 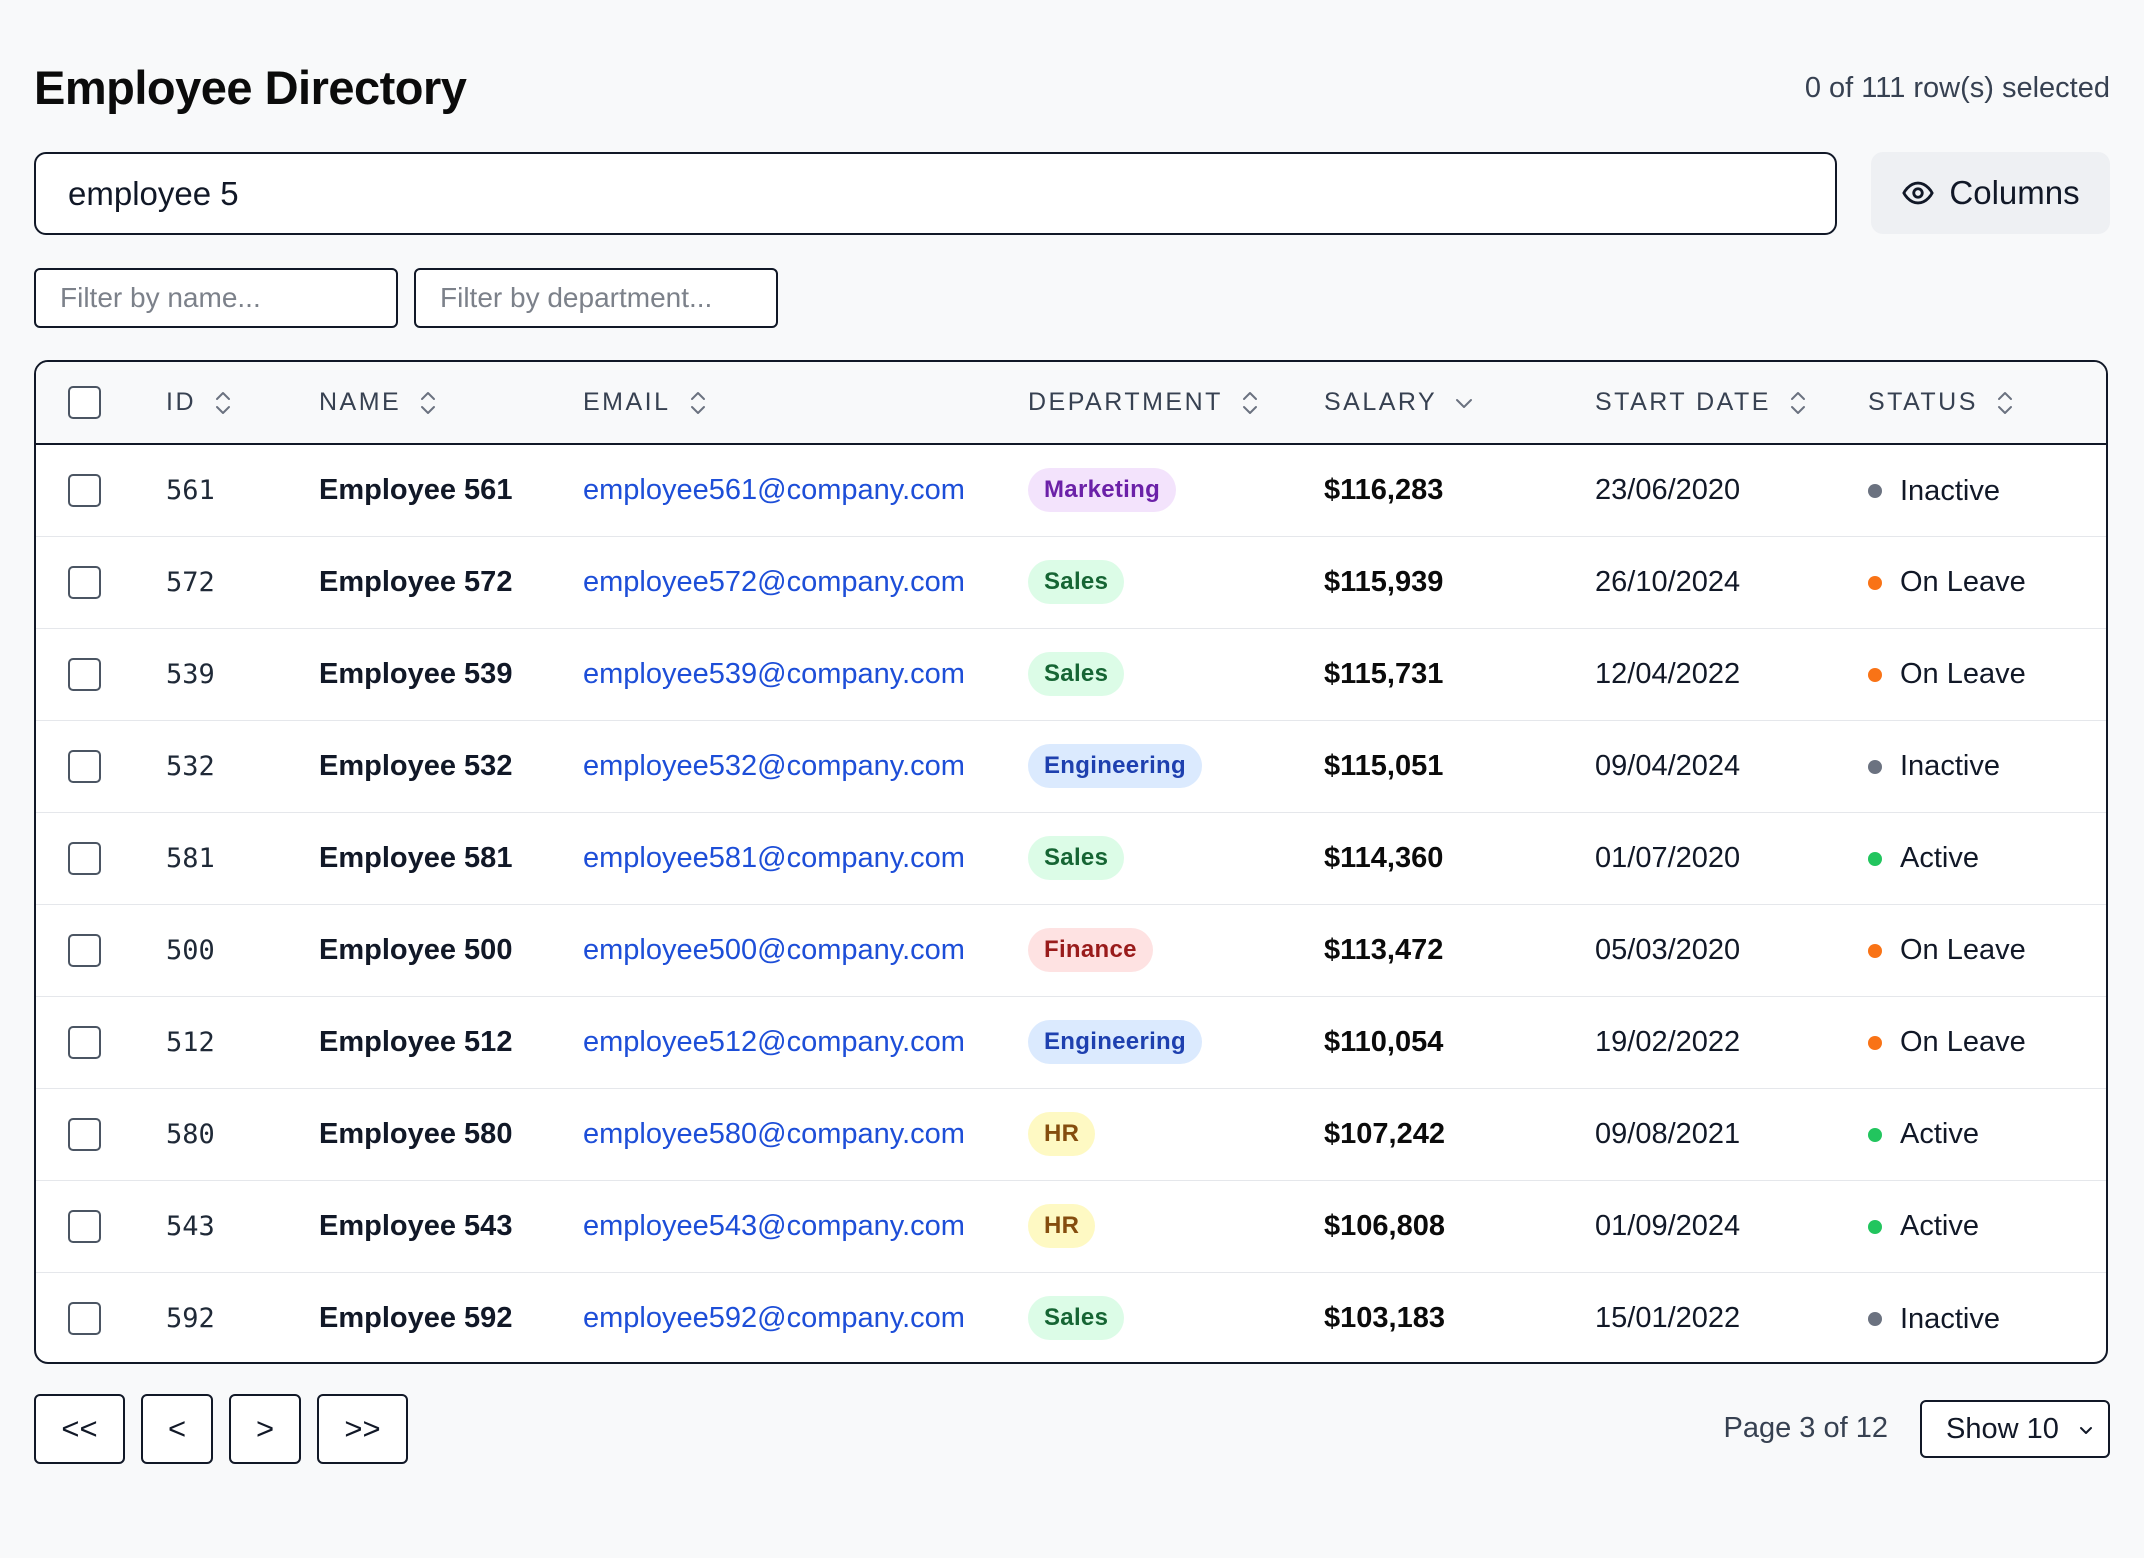 I want to click on column-header-salary: SALARY, so click(x=1459, y=403).